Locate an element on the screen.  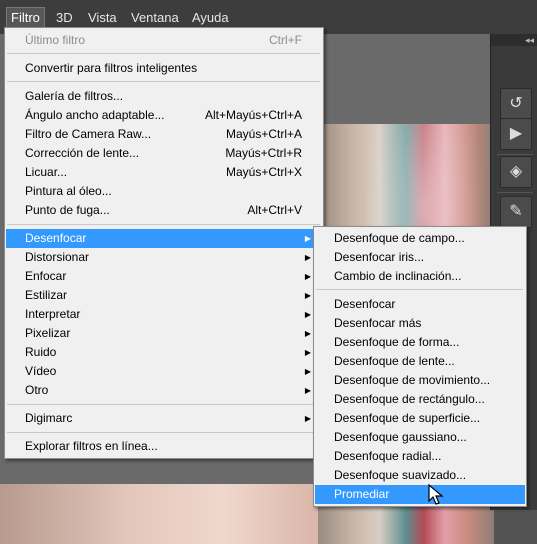
panel-collapse-button: ◂◂ is located at coordinates (514, 40).